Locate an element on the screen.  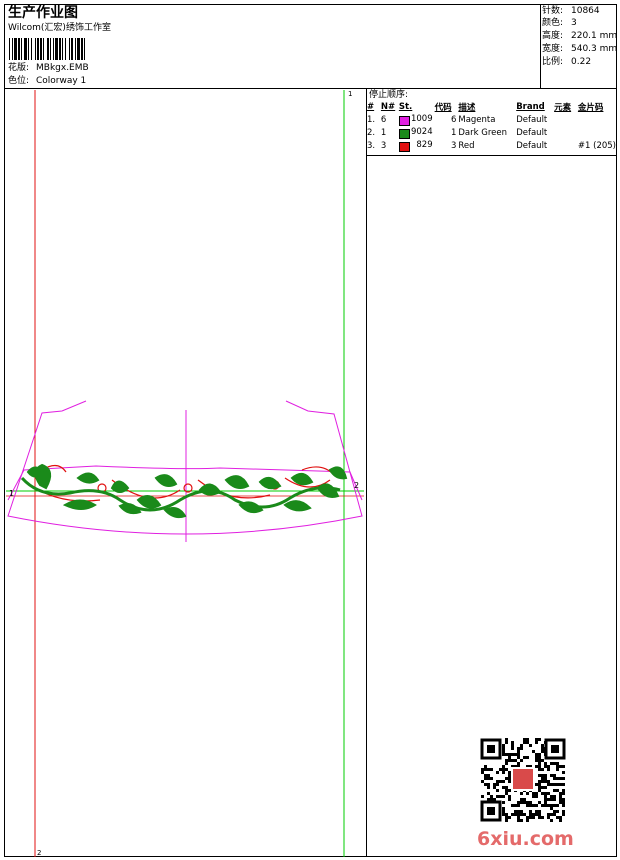
qr-code is located at coordinates (523, 780).